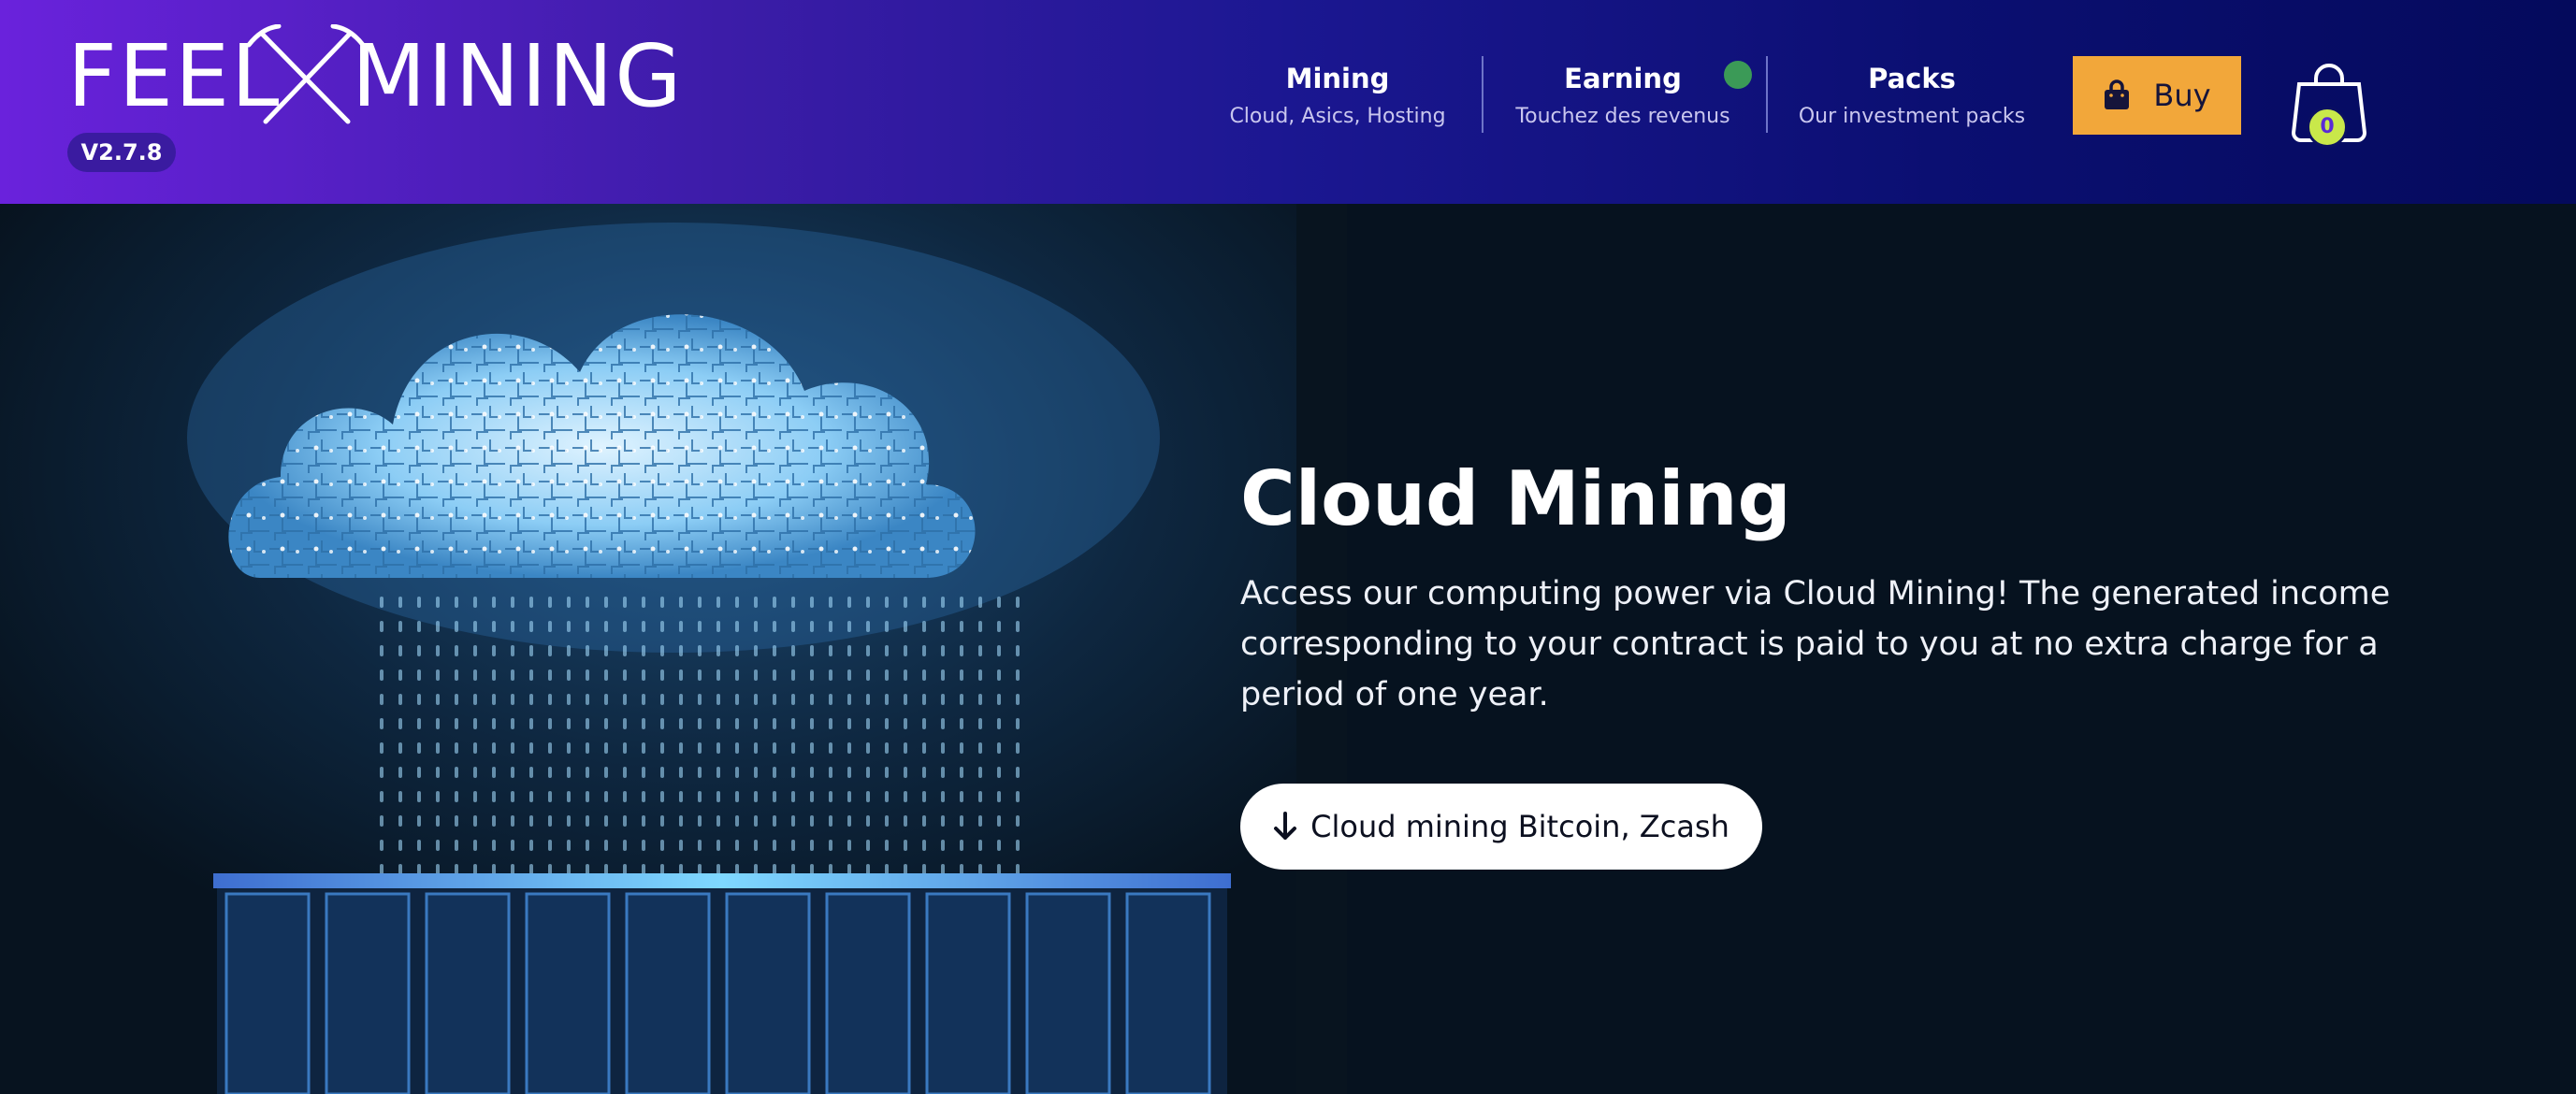 Image resolution: width=2576 pixels, height=1094 pixels. Describe the element at coordinates (1515, 498) in the screenshot. I see `hero-title: Cloud Mining` at that location.